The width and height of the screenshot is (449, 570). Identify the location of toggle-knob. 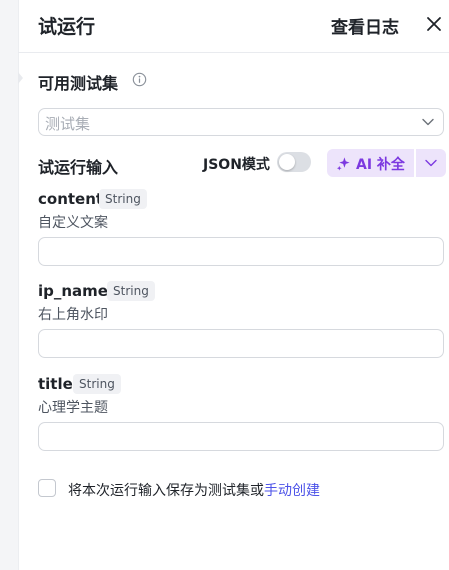
(287, 162).